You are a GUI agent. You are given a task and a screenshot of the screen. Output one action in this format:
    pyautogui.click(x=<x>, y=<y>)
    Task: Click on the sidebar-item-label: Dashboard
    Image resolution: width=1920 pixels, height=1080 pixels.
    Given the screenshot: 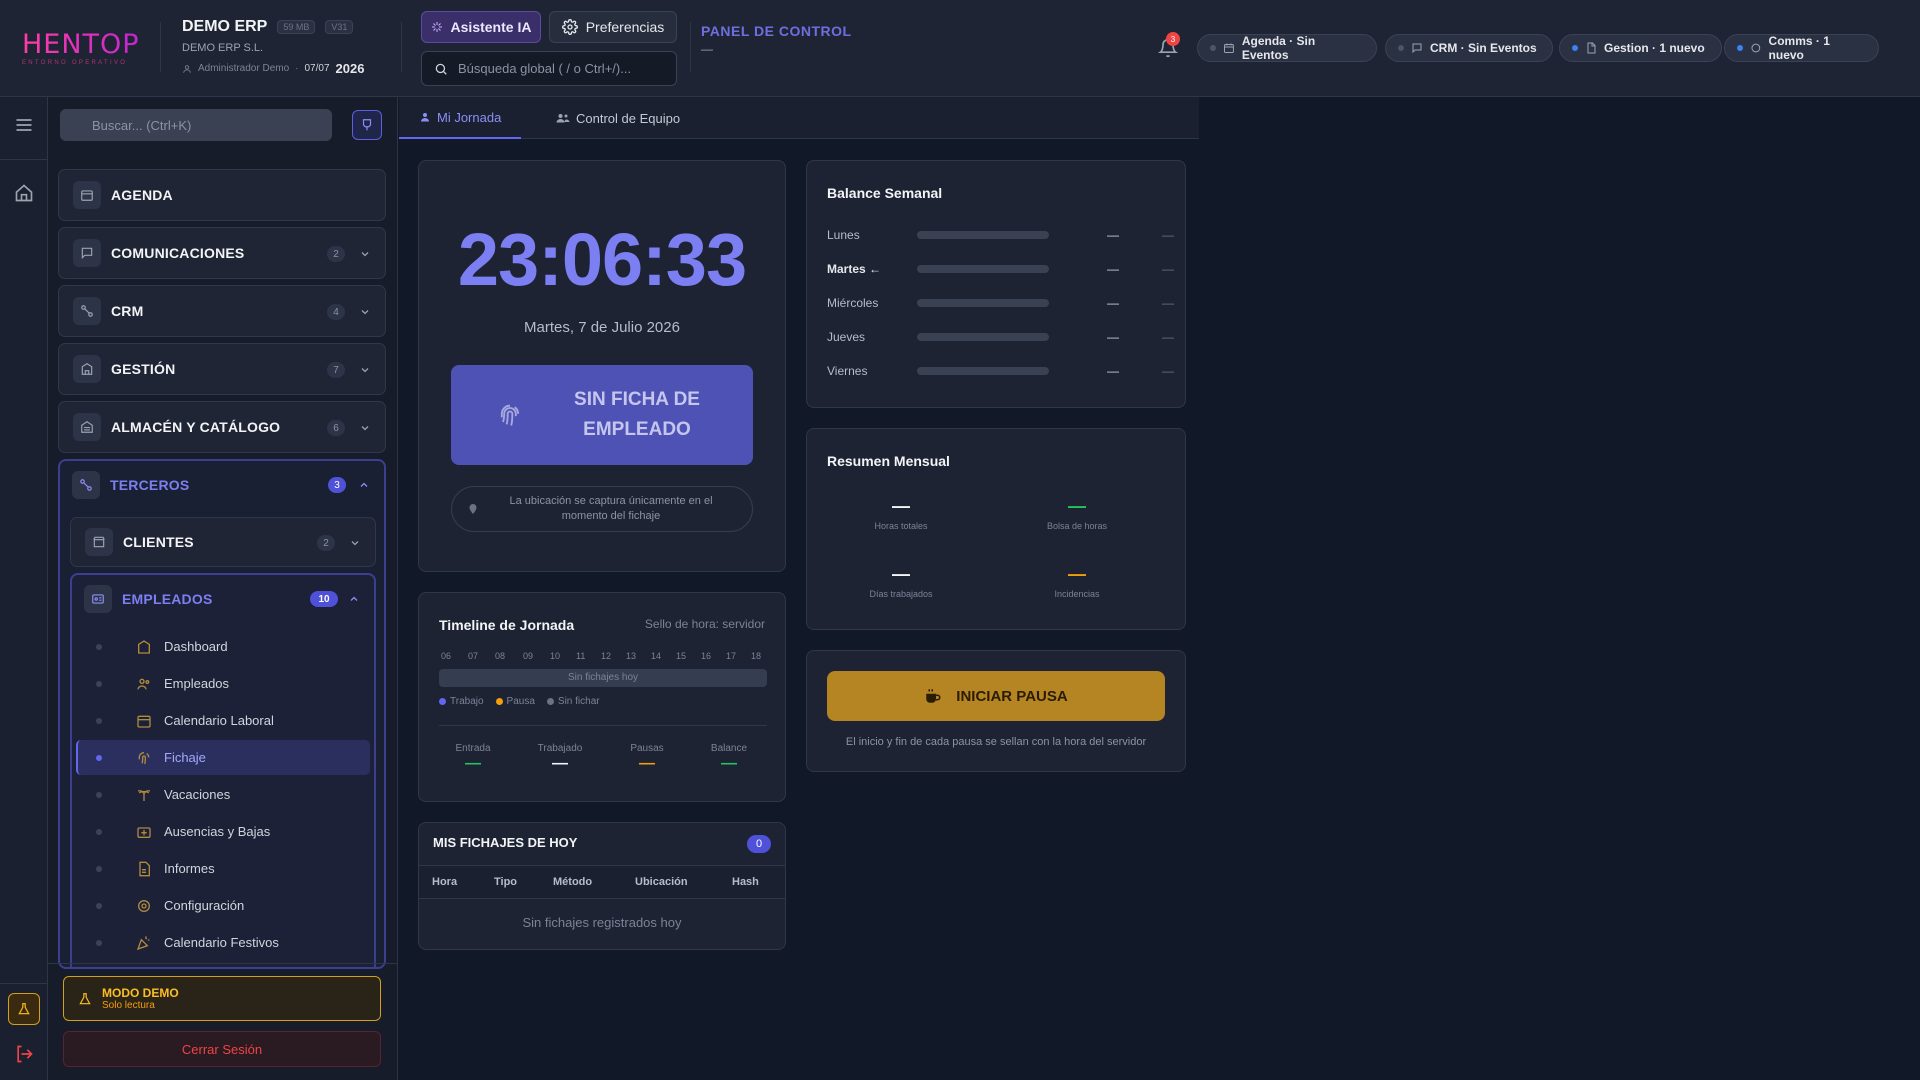 What is the action you would take?
    pyautogui.click(x=196, y=646)
    